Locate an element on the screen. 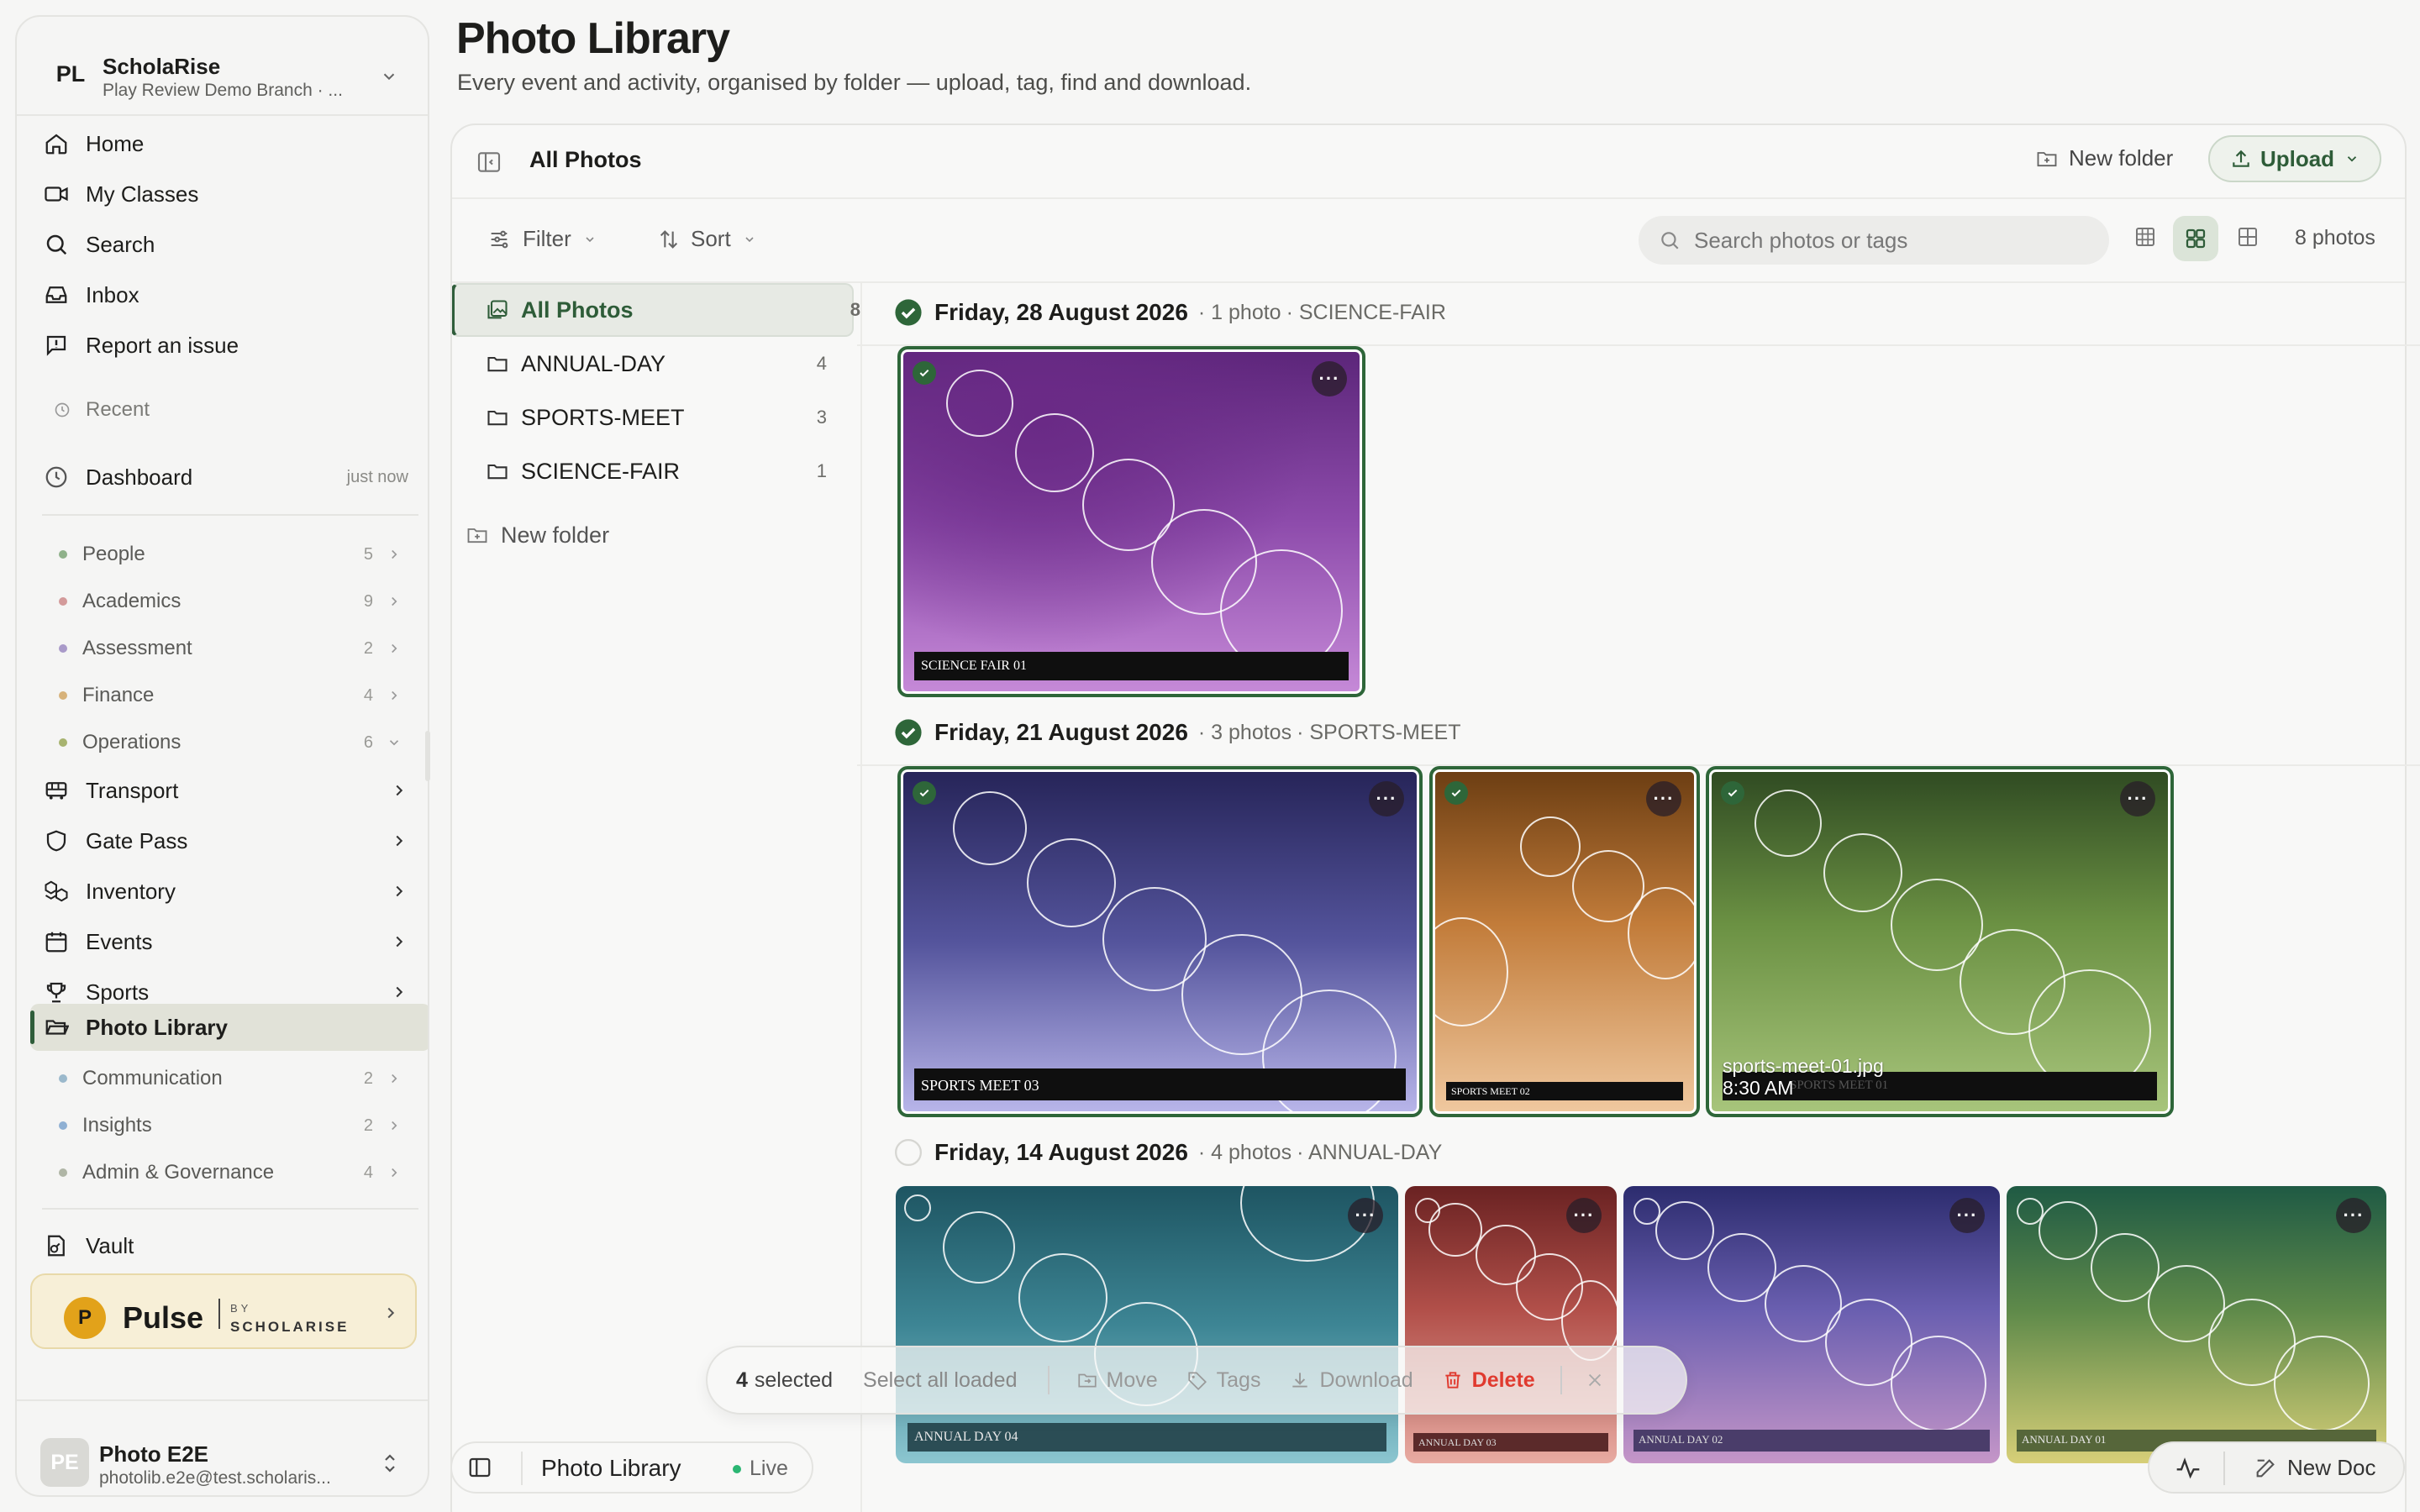 This screenshot has width=2420, height=1512. bus-icon is located at coordinates (56, 790).